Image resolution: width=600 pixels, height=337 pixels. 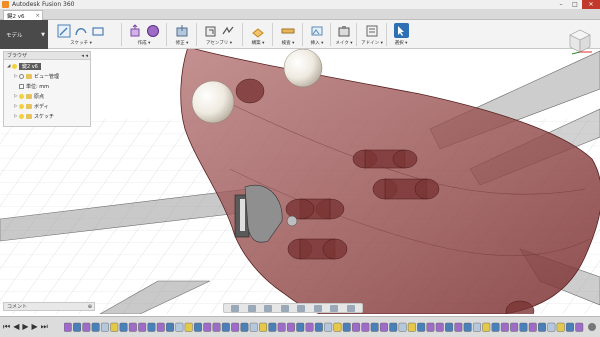 What do you see at coordinates (84, 56) in the screenshot?
I see `collapse-panel-icon: ◂ ◂` at bounding box center [84, 56].